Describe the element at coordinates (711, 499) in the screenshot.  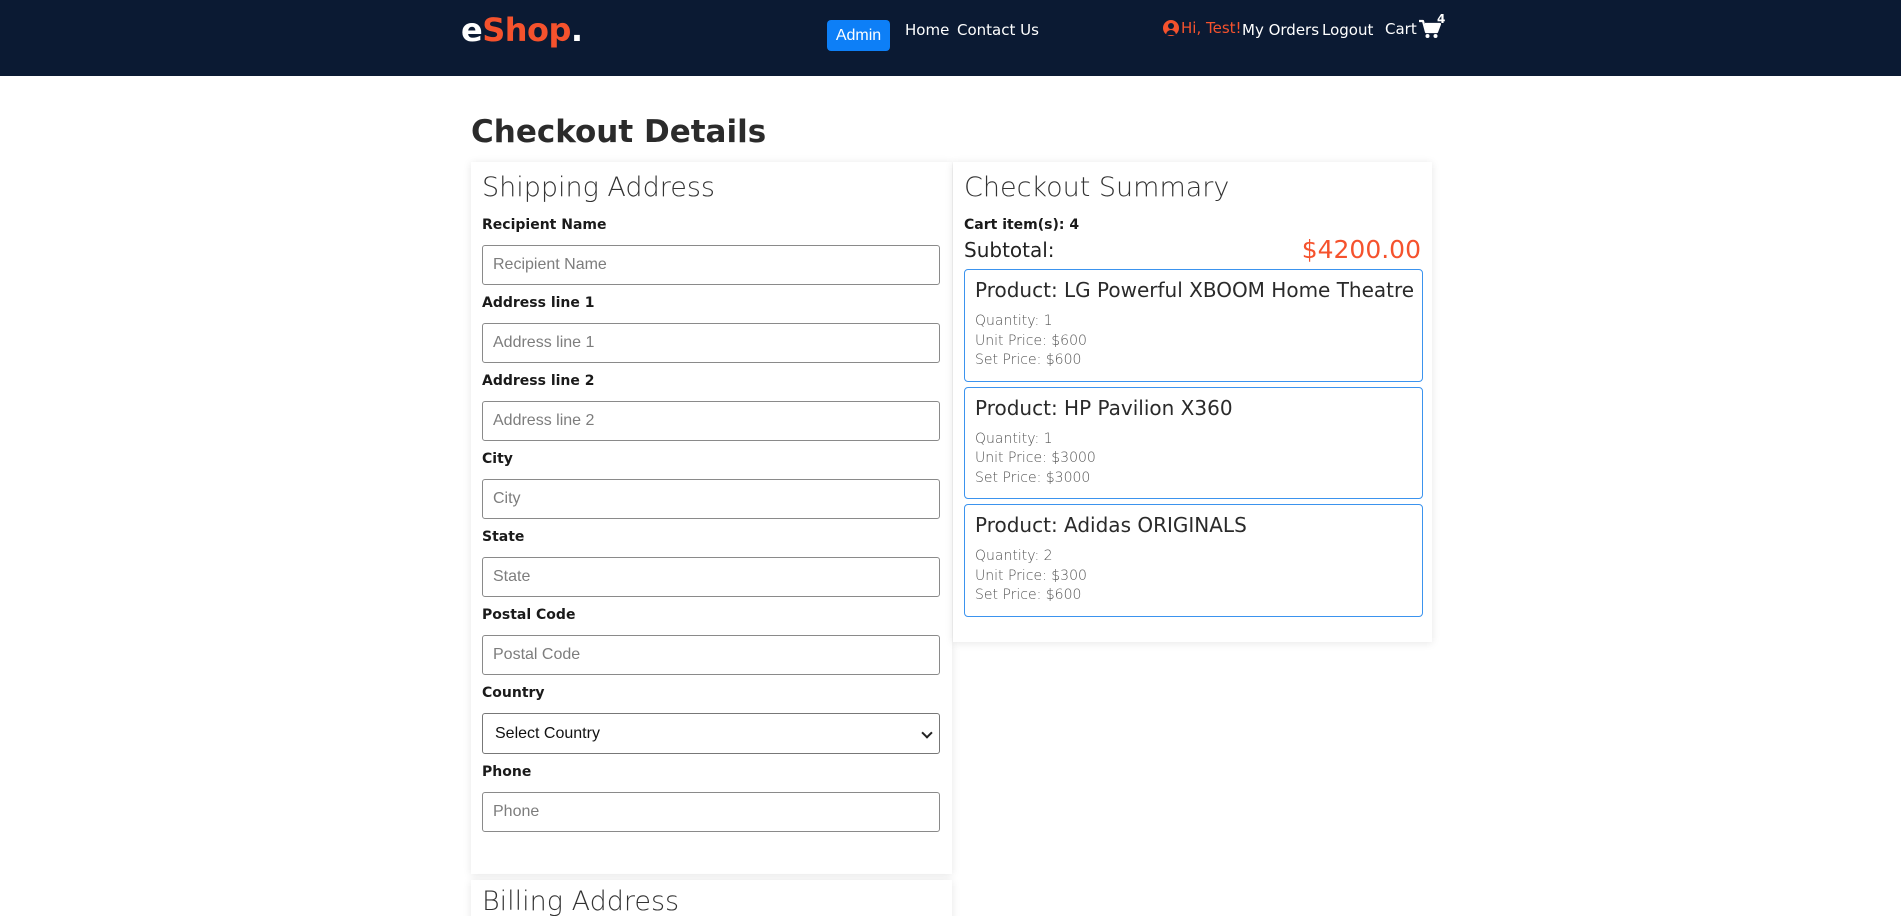
I see `city-input` at that location.